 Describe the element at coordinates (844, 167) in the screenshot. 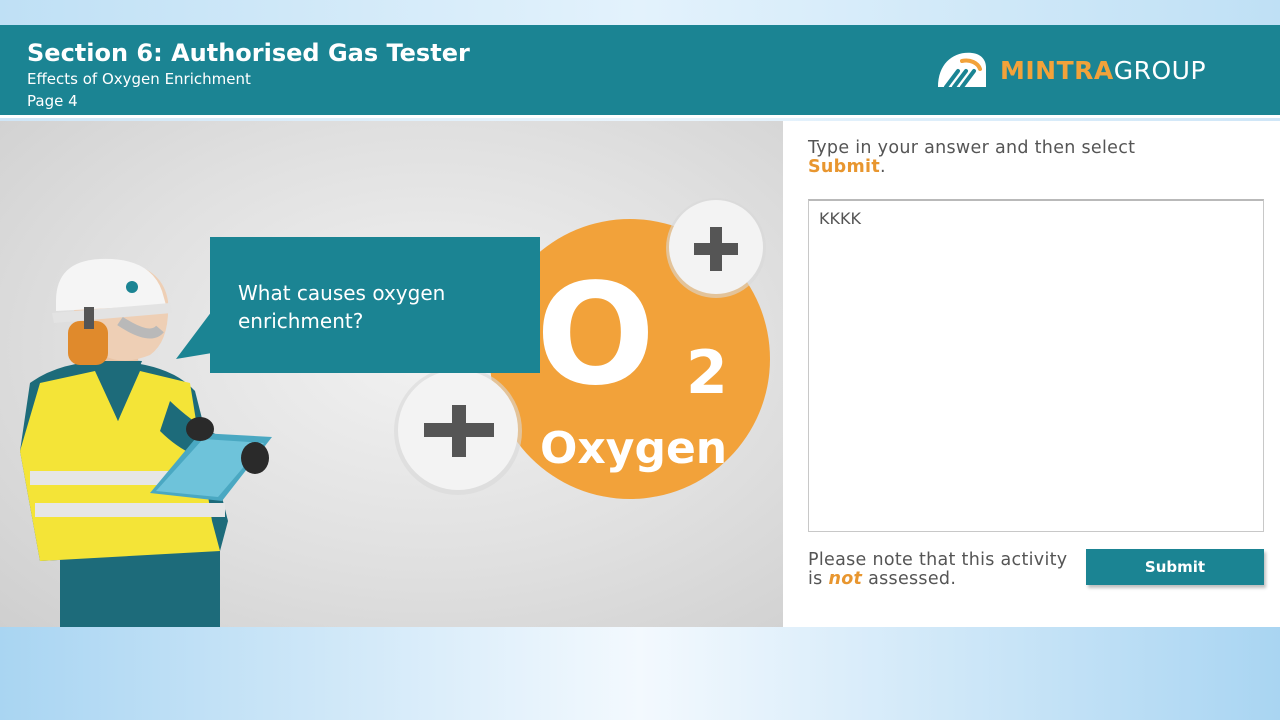

I see `instruction-keyword: Submit` at that location.